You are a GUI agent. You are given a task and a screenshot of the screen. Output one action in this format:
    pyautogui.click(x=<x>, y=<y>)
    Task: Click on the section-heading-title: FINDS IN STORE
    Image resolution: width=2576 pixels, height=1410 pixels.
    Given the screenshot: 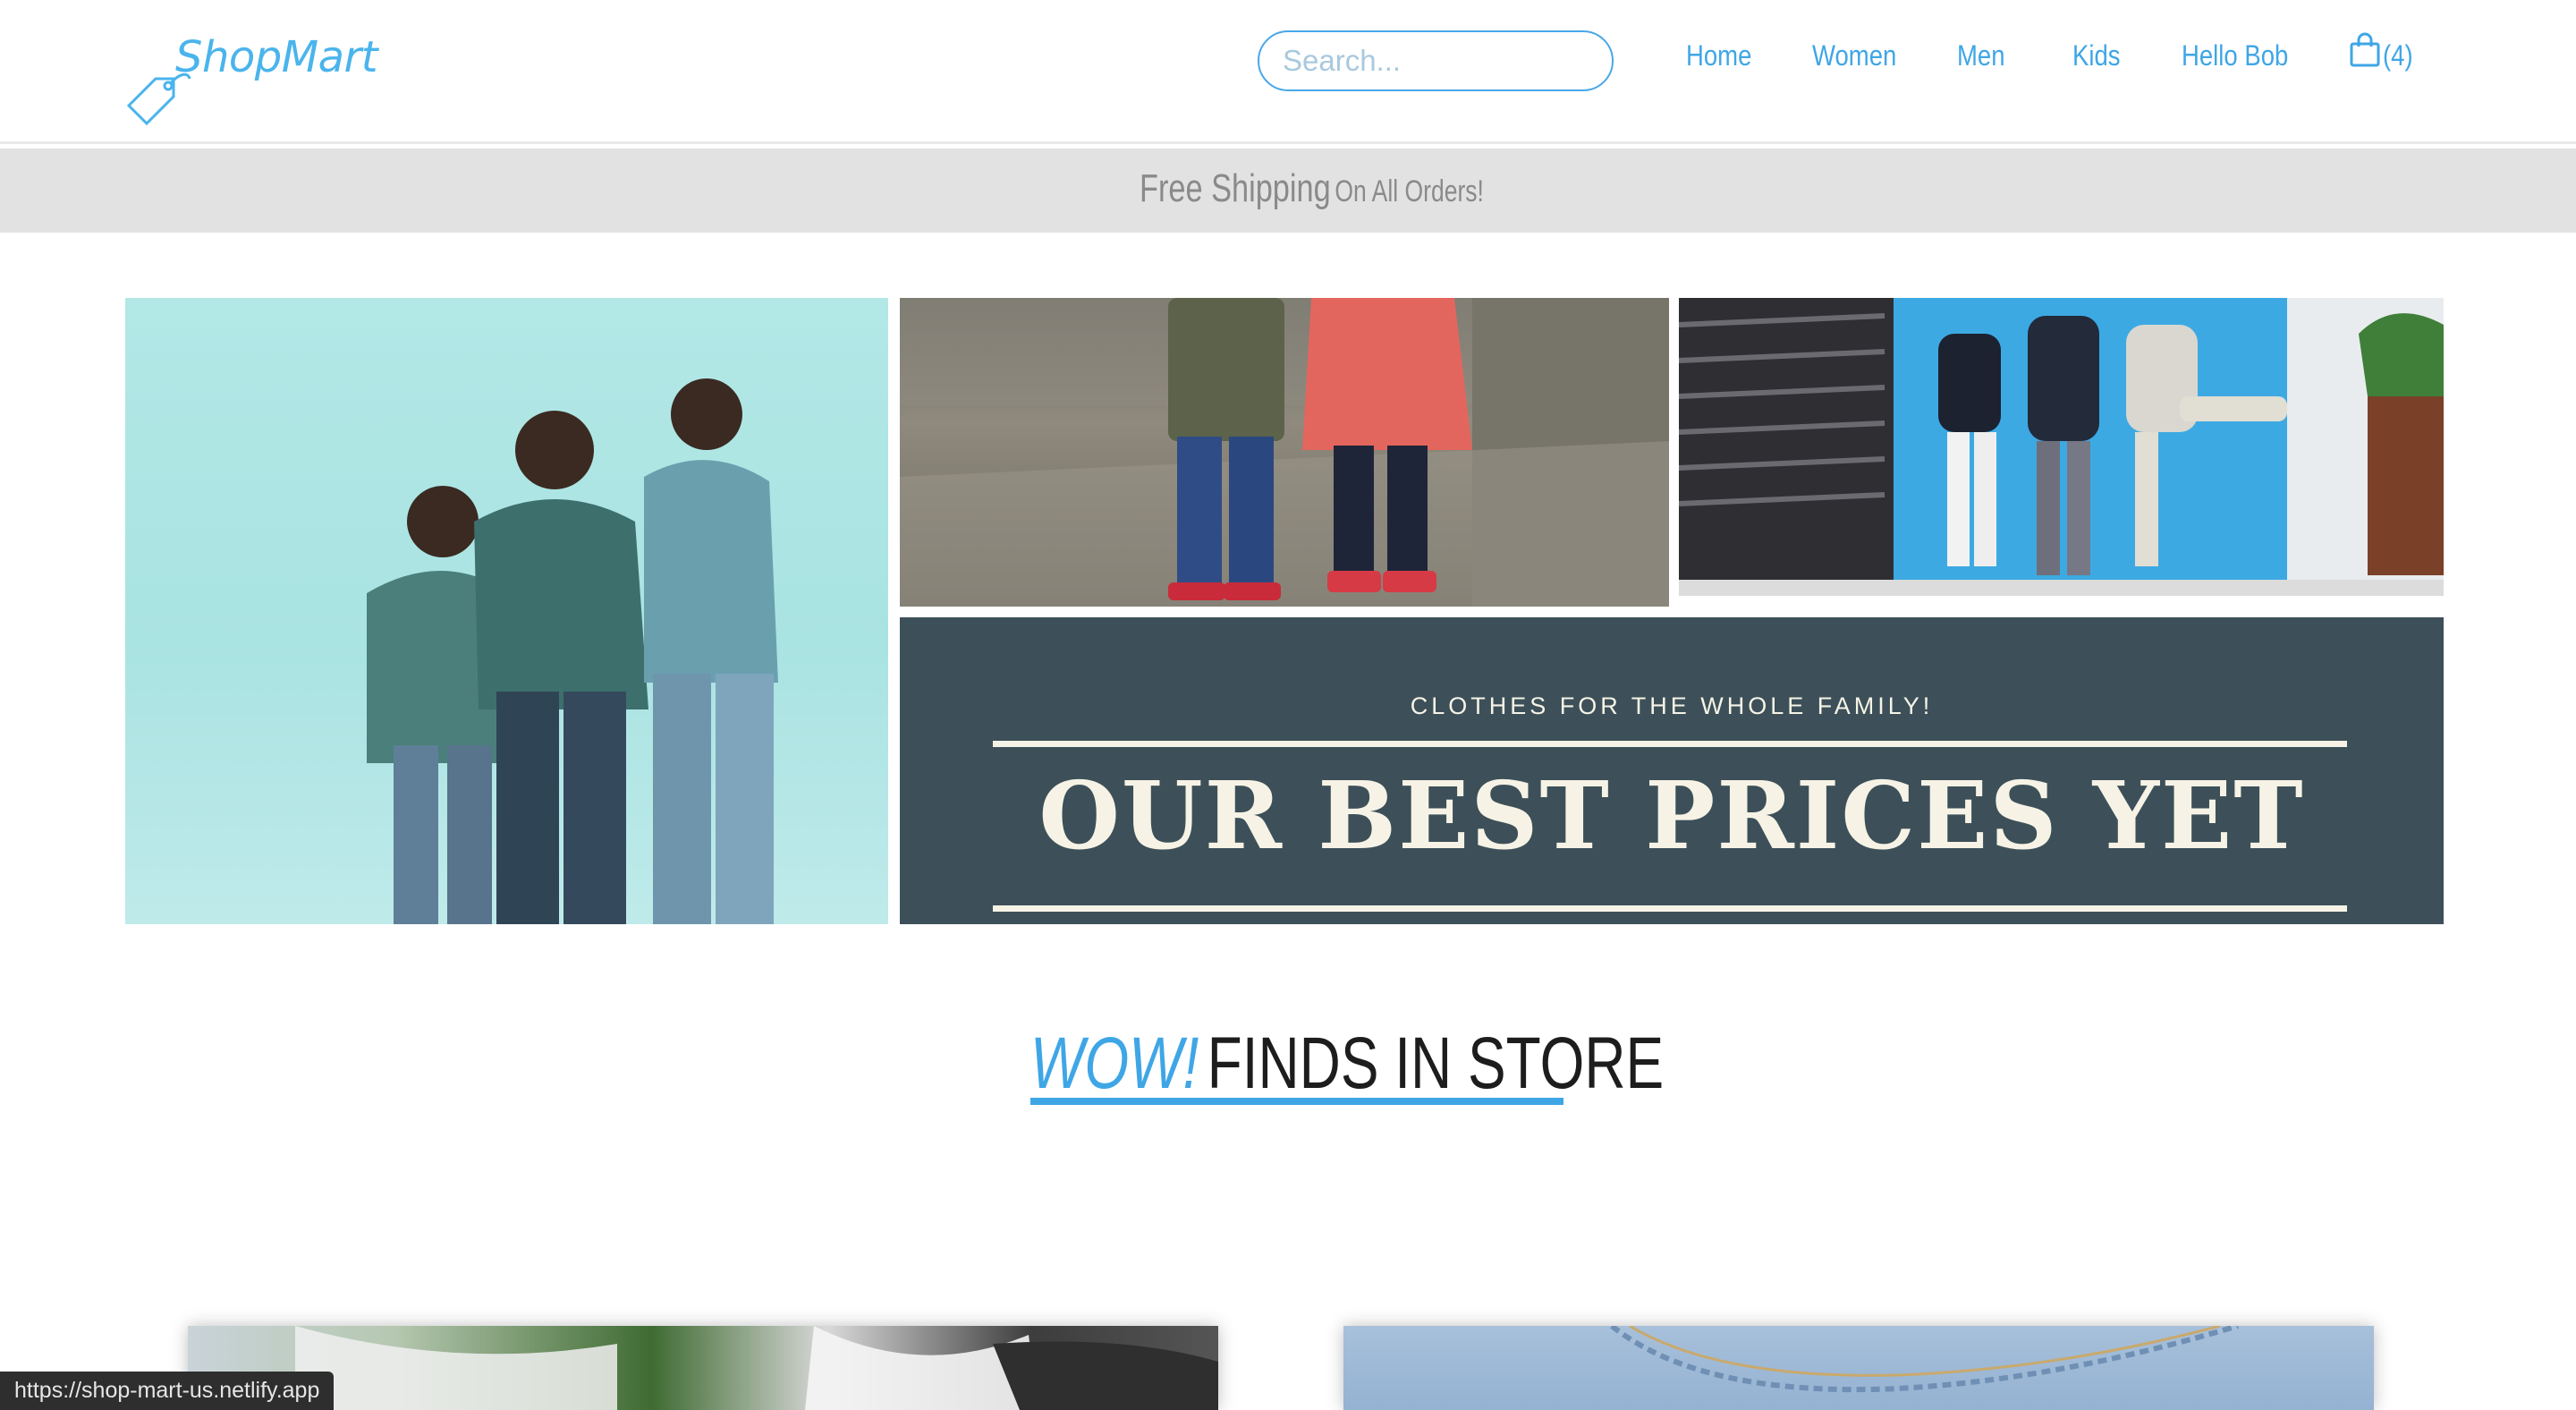 What is the action you would take?
    pyautogui.click(x=1436, y=1063)
    